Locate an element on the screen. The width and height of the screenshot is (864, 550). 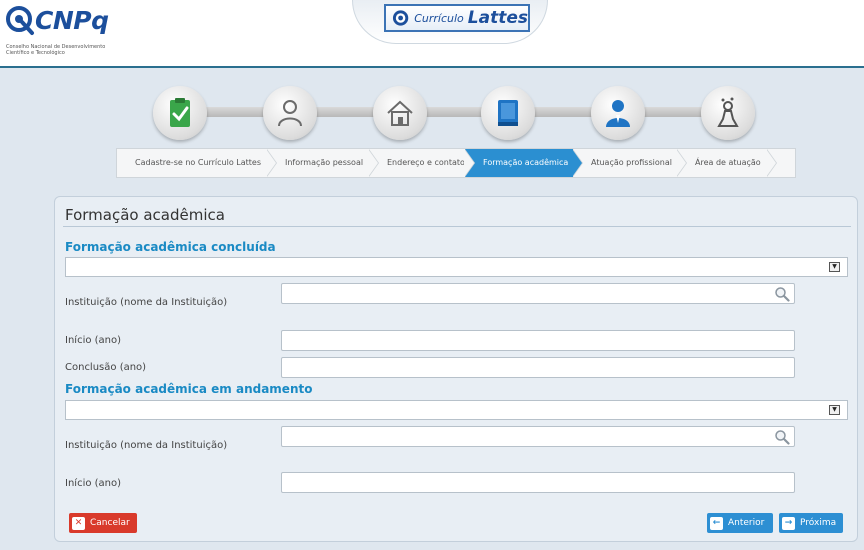
person-flask-icon is located at coordinates (728, 112).